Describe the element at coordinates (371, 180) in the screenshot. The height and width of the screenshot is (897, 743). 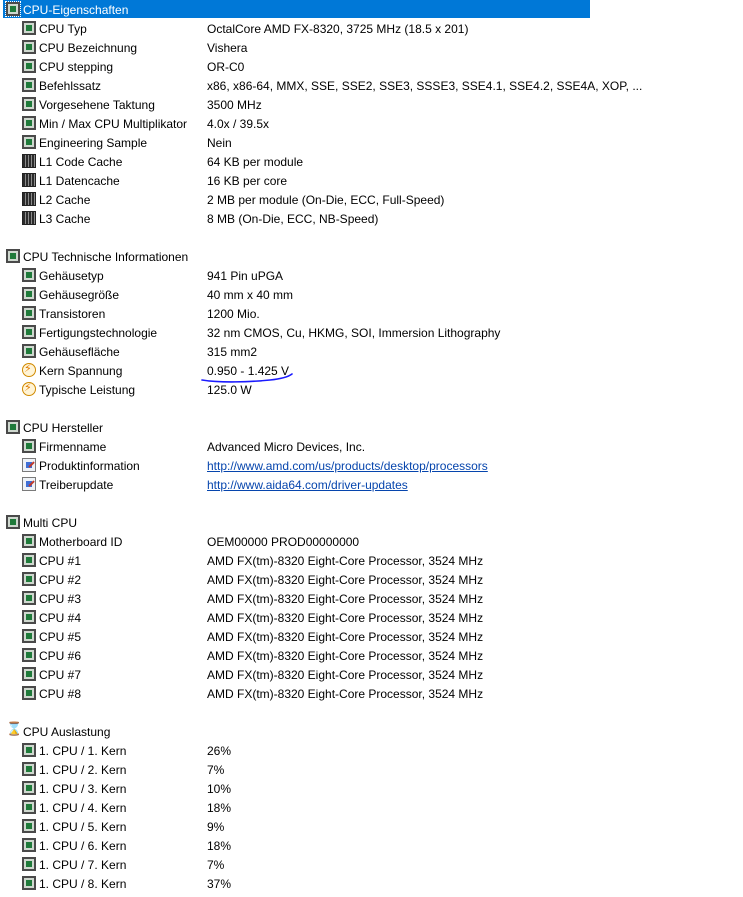
I see `row-l1-datencache: L1 Datencache 16 KB per core` at that location.